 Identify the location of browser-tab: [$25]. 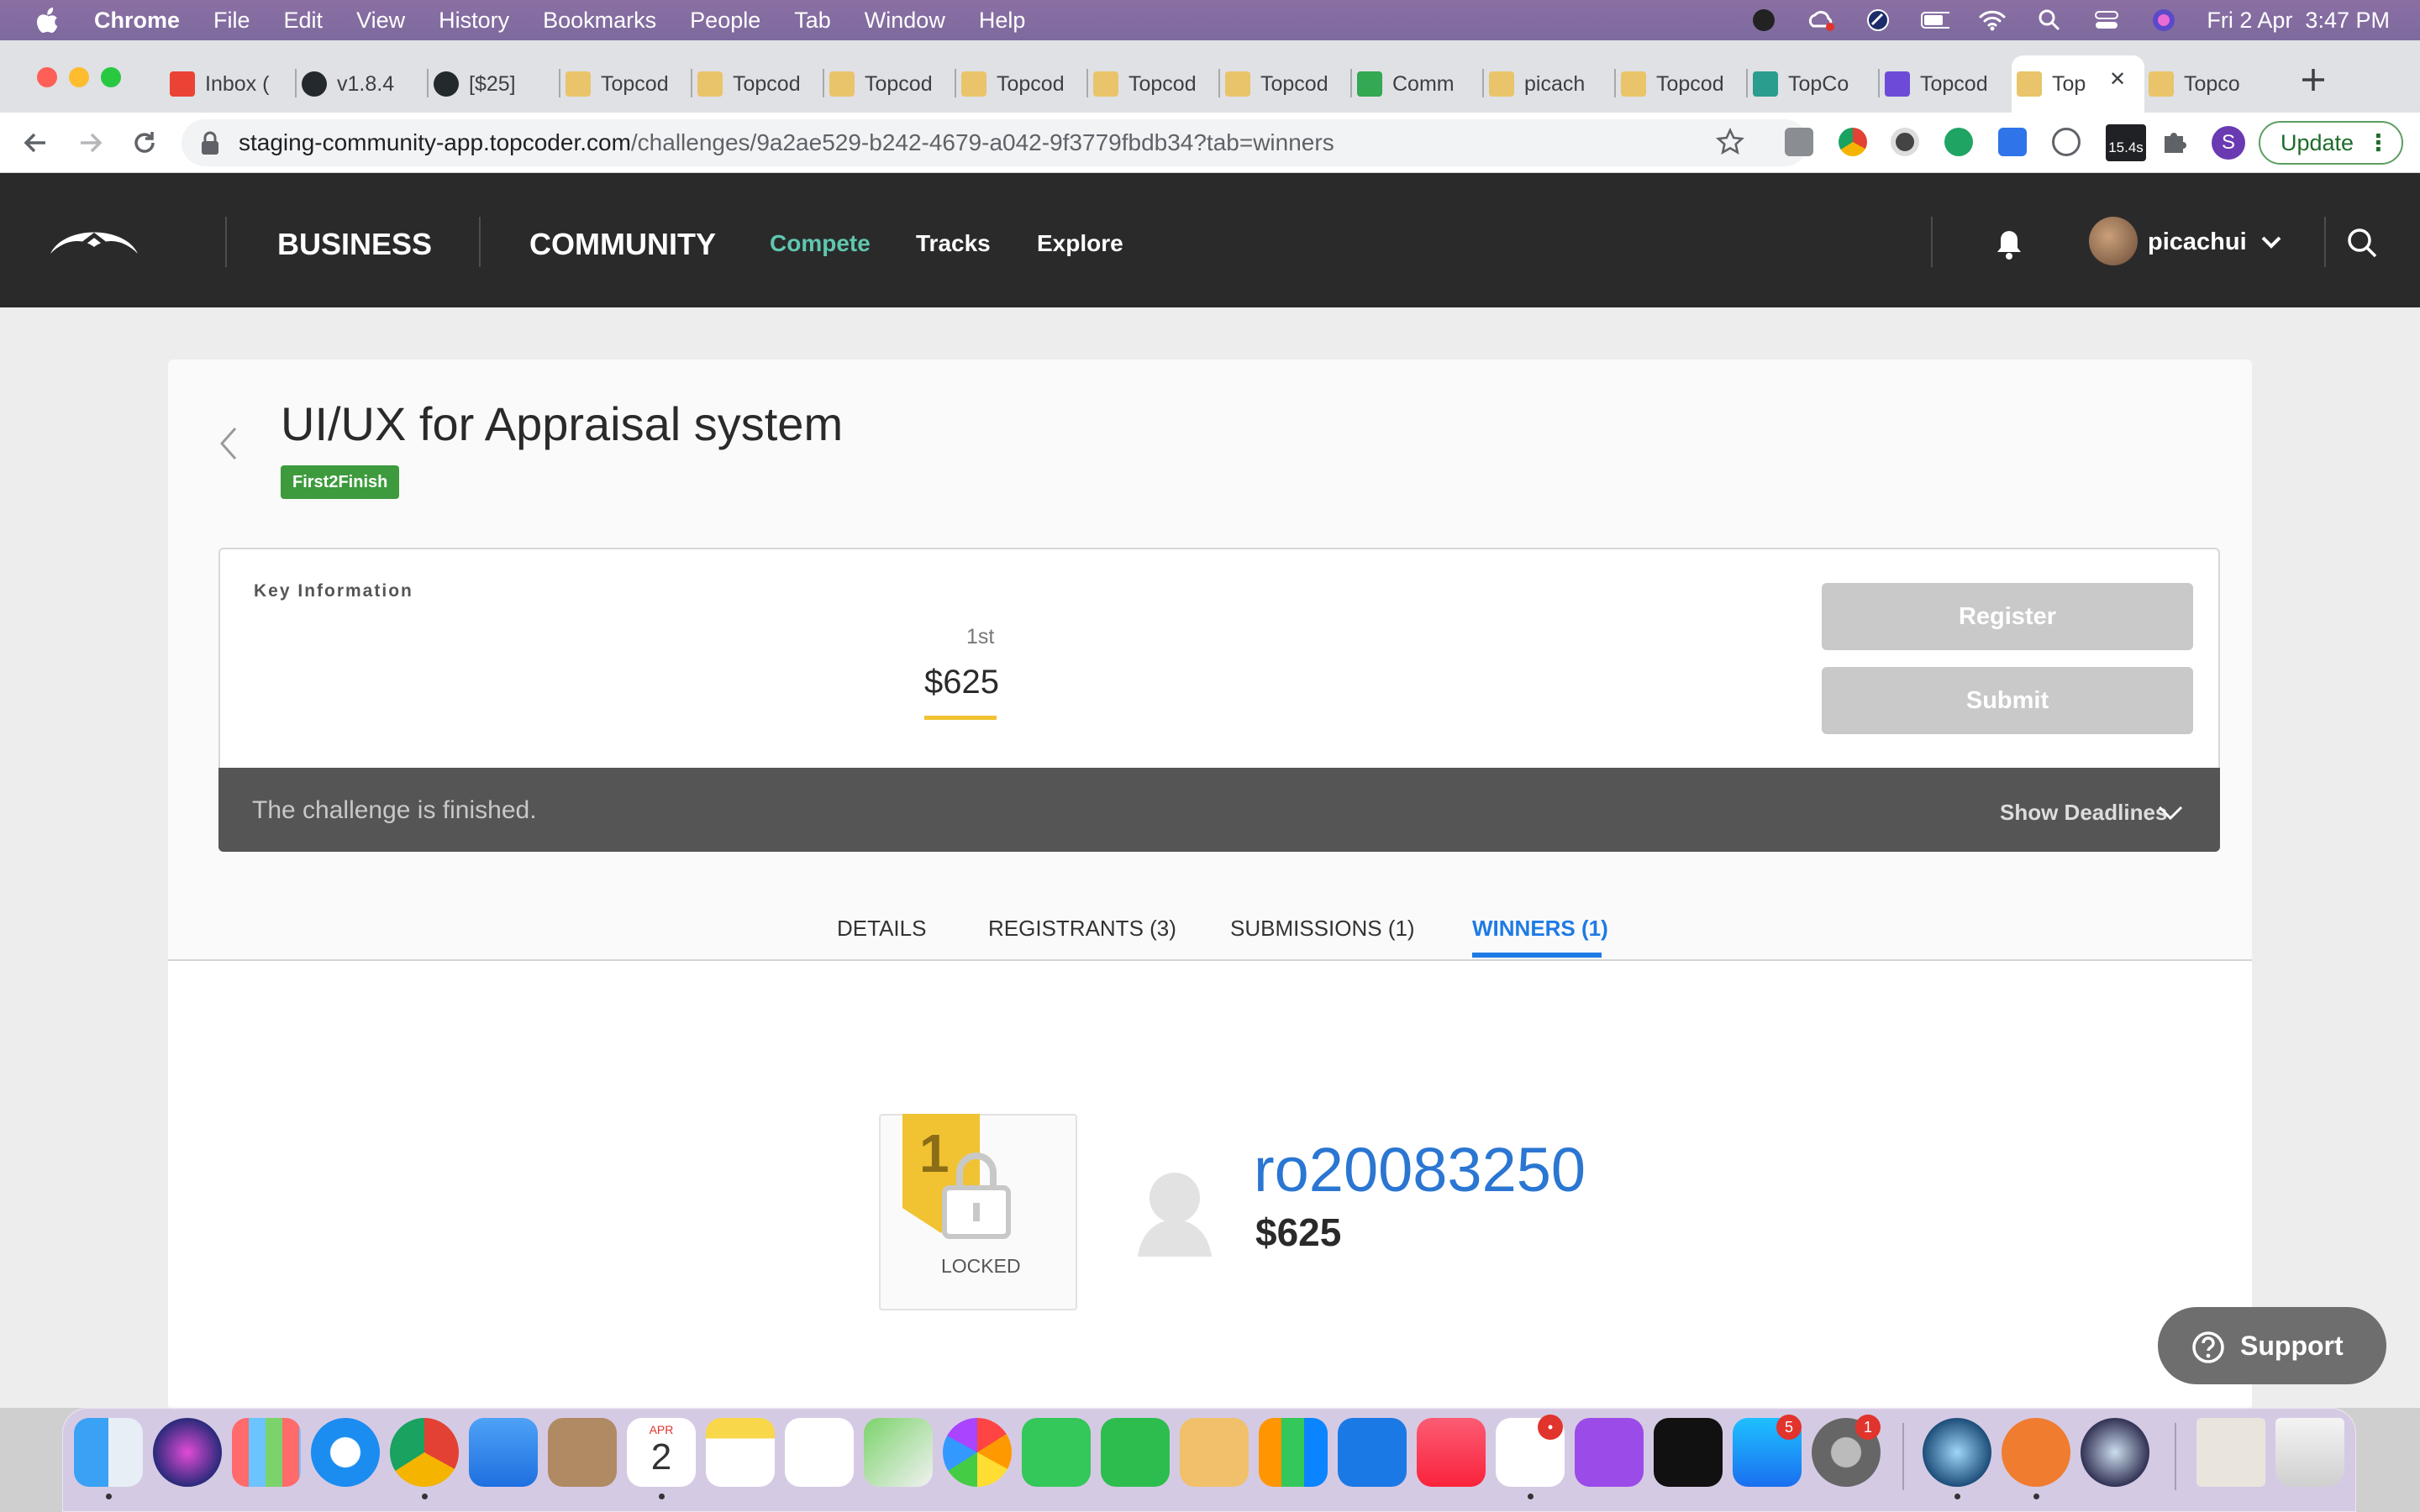
(492, 84).